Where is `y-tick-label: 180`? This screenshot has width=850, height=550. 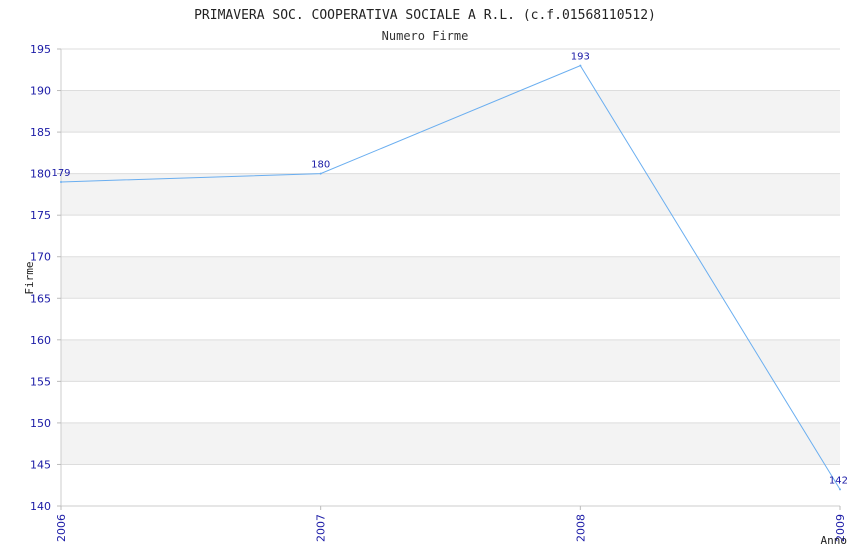
y-tick-label: 180 is located at coordinates (40, 174).